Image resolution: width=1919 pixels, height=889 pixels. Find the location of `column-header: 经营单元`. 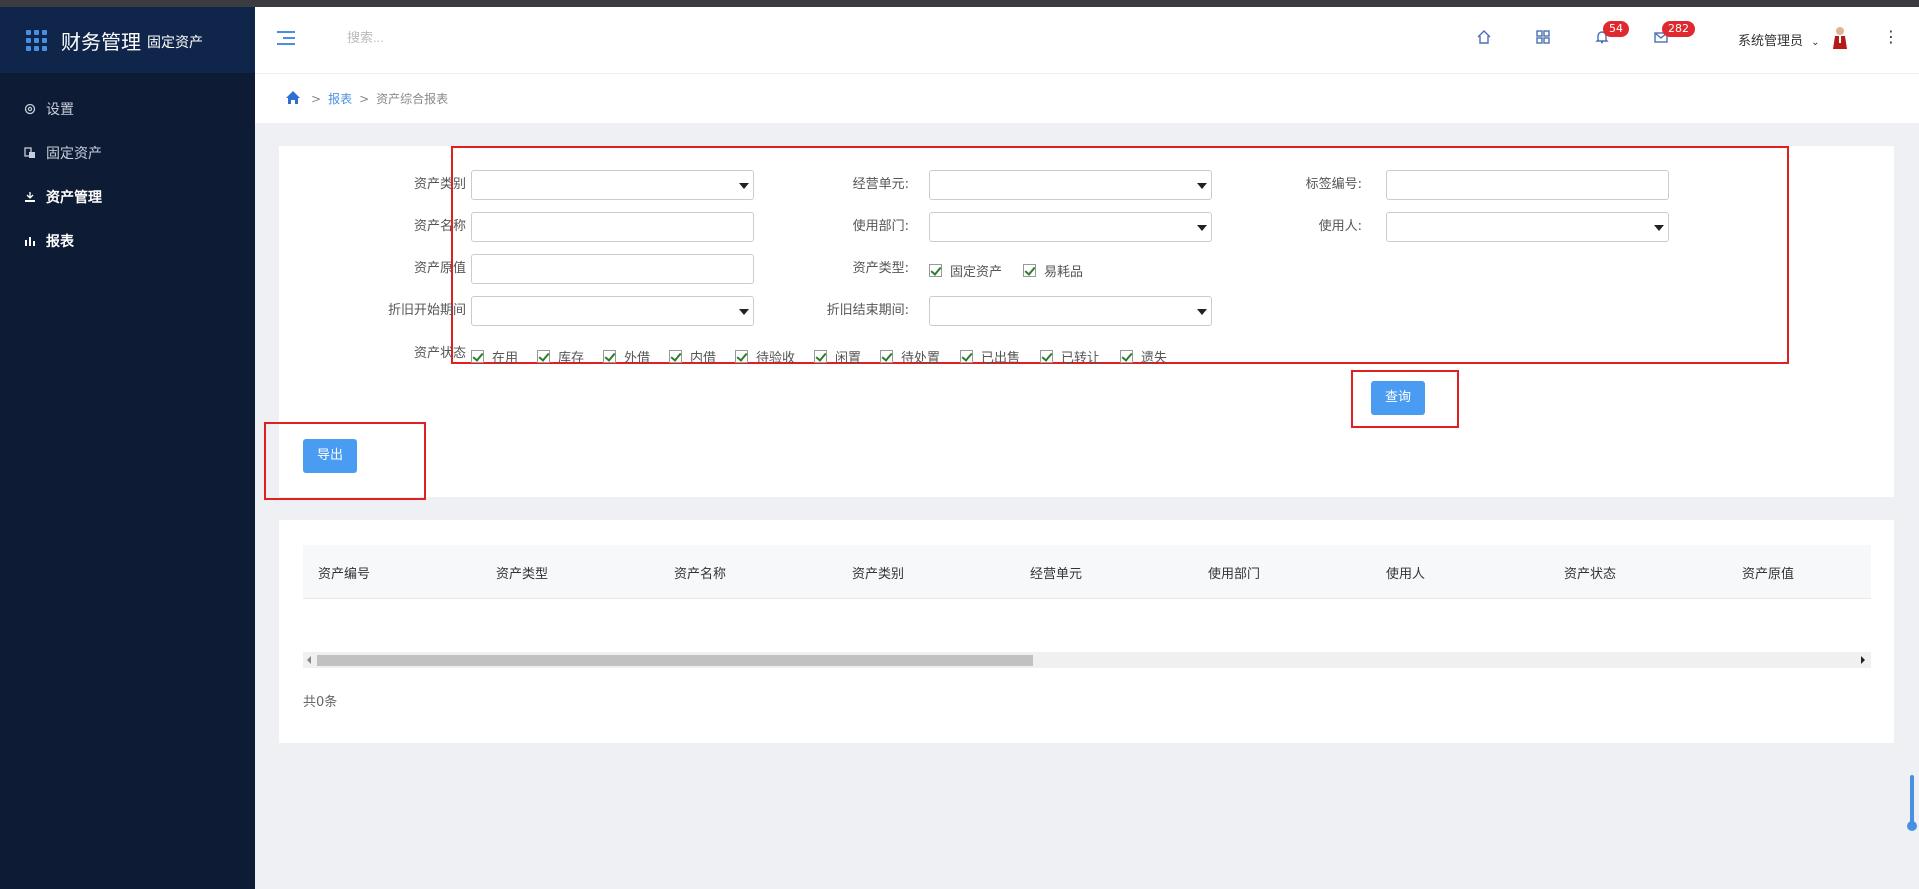

column-header: 经营单元 is located at coordinates (1056, 572).